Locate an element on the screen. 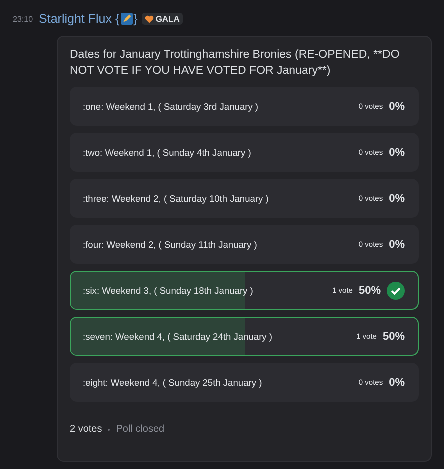 The width and height of the screenshot is (444, 469). option-label: :two: Weekend 1, ( Sunday 4th January ) is located at coordinates (167, 153).